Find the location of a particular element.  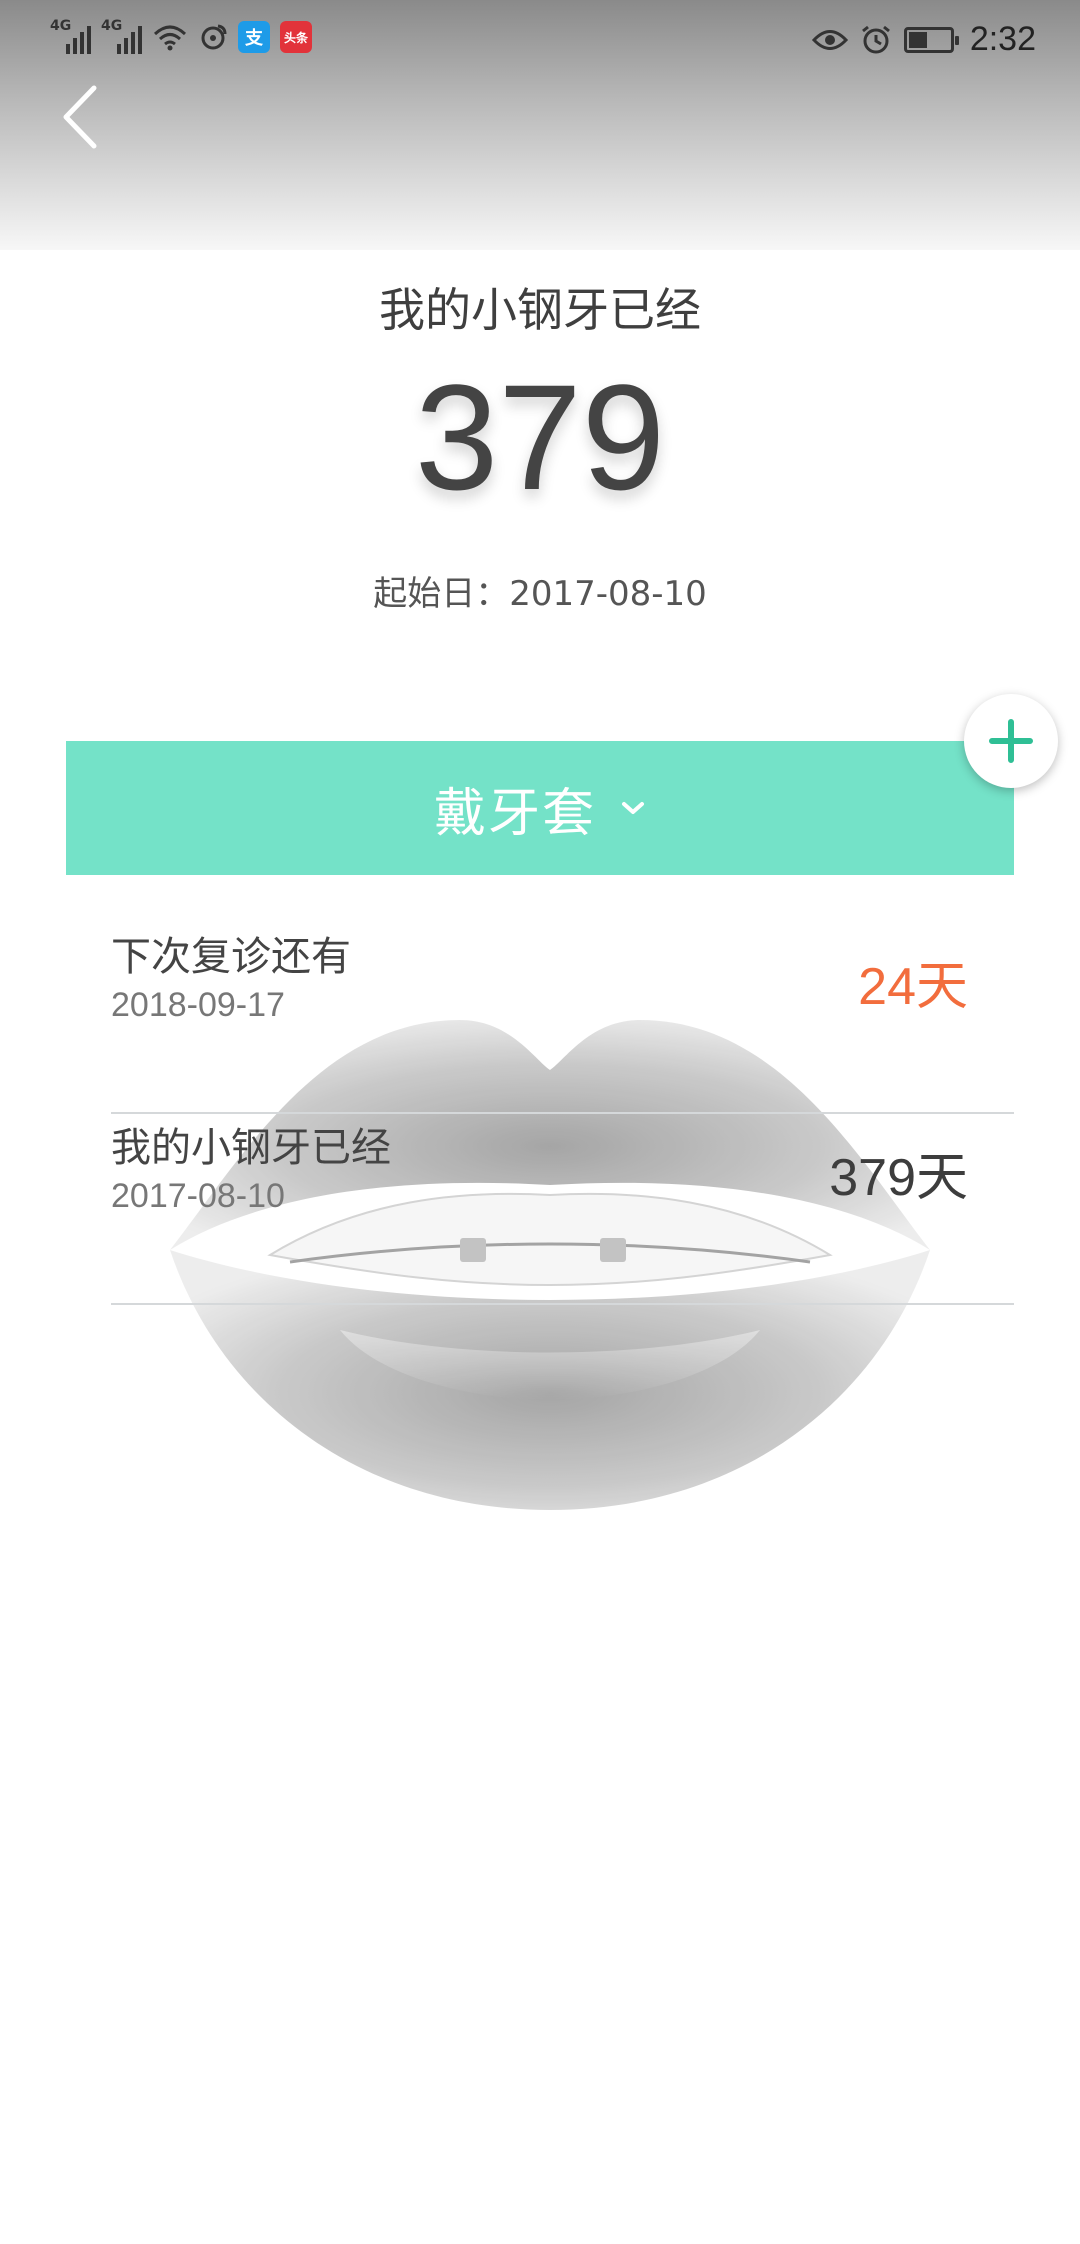

page-title: 我的小钢牙已经 is located at coordinates (540, 310).